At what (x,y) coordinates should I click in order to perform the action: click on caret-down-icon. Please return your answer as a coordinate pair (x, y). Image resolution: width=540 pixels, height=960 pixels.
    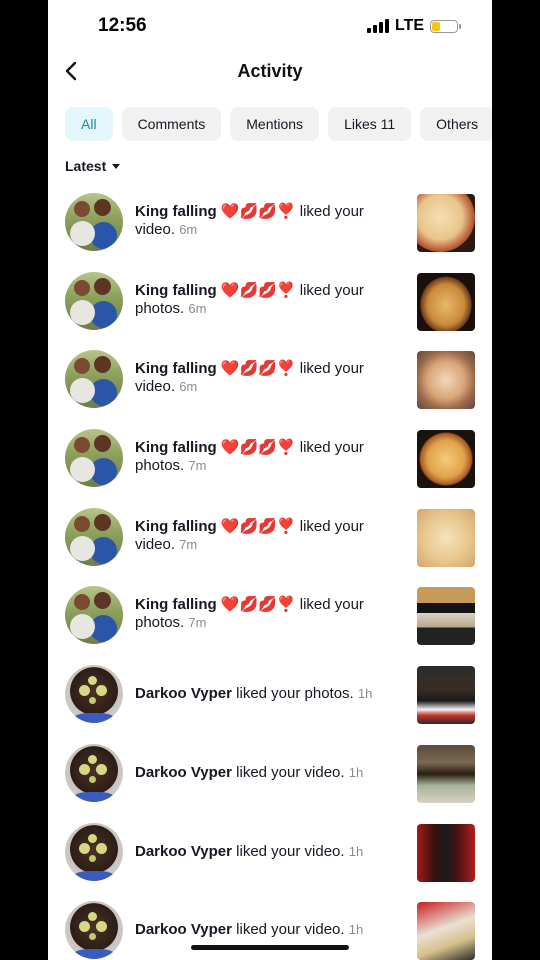
    Looking at the image, I should click on (116, 166).